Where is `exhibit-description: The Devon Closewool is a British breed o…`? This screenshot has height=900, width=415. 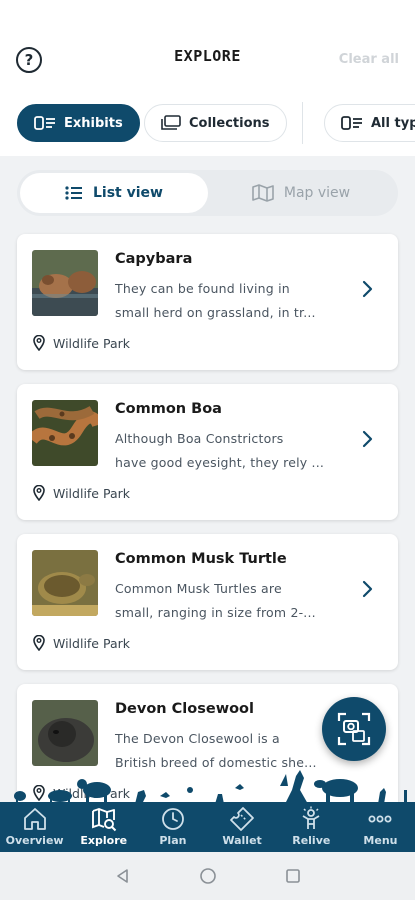
exhibit-description: The Devon Closewool is a British breed o… is located at coordinates (229, 751).